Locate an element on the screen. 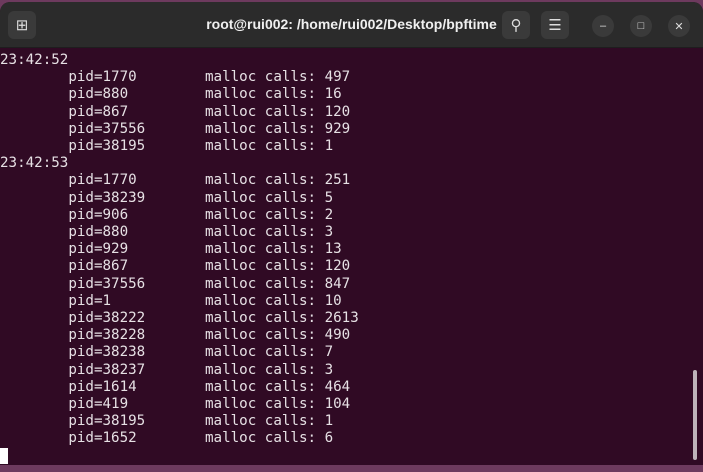 Image resolution: width=703 pixels, height=472 pixels. menu-button: ☰ is located at coordinates (555, 25).